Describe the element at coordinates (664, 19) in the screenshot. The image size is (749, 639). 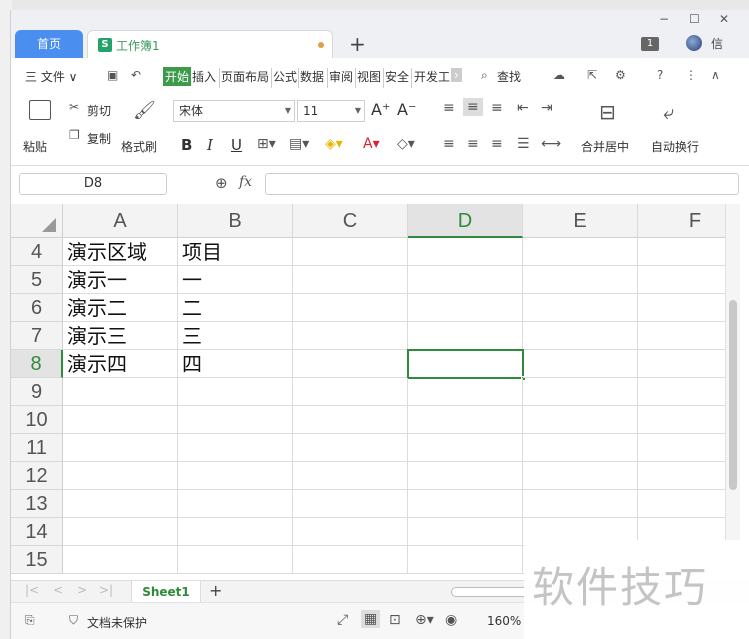
I see `minimize-button: −` at that location.